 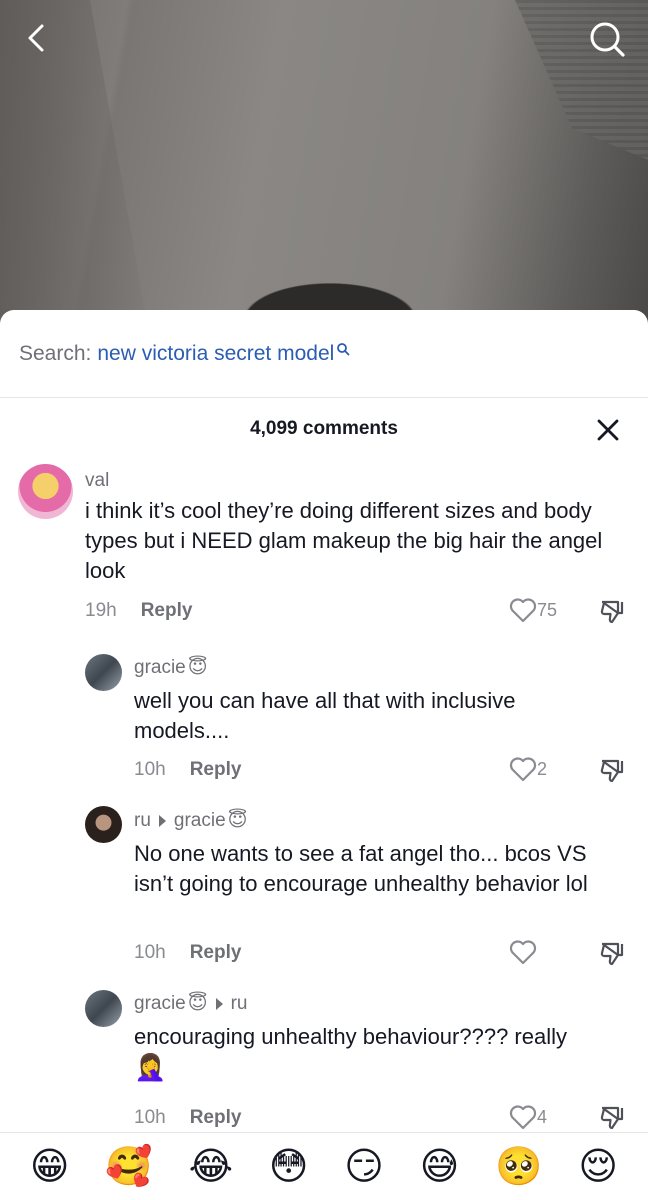 I want to click on search-icon, so click(x=607, y=39).